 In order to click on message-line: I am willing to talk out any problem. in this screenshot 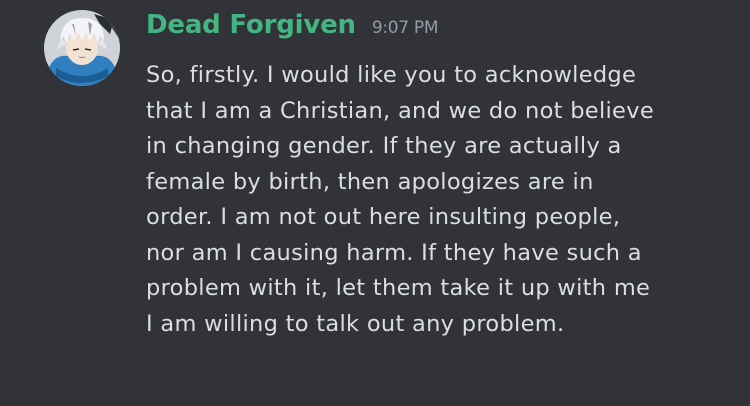, I will do `click(355, 323)`.